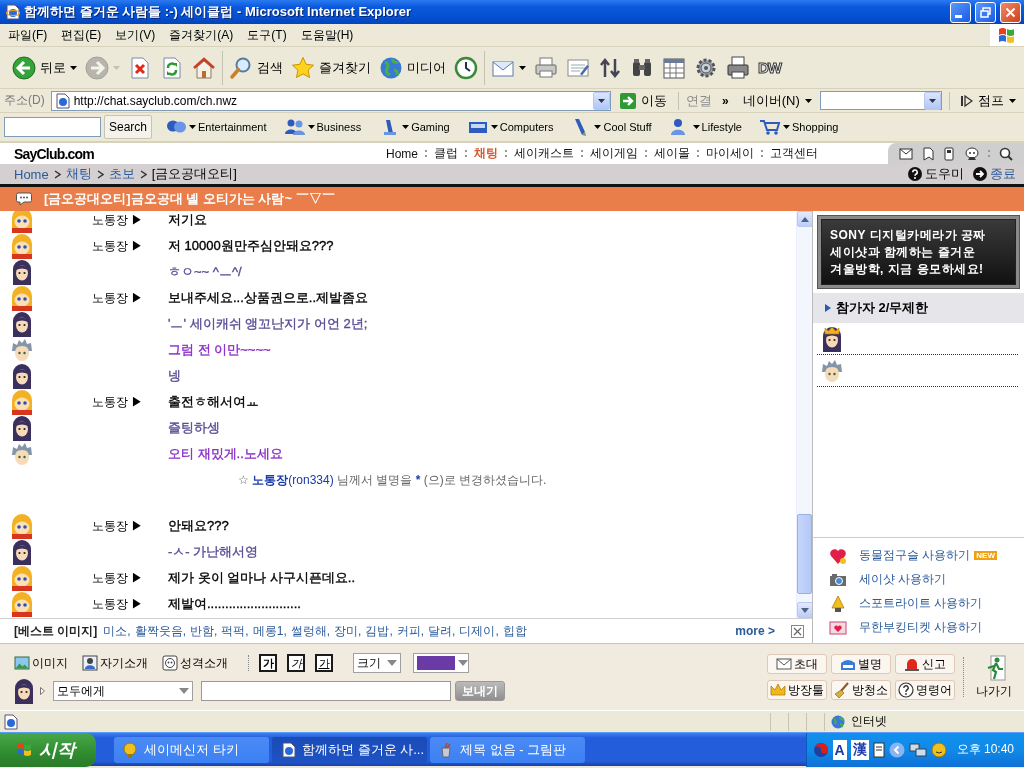  What do you see at coordinates (797, 690) in the screenshot?
I see `owner-button: 방장툴` at bounding box center [797, 690].